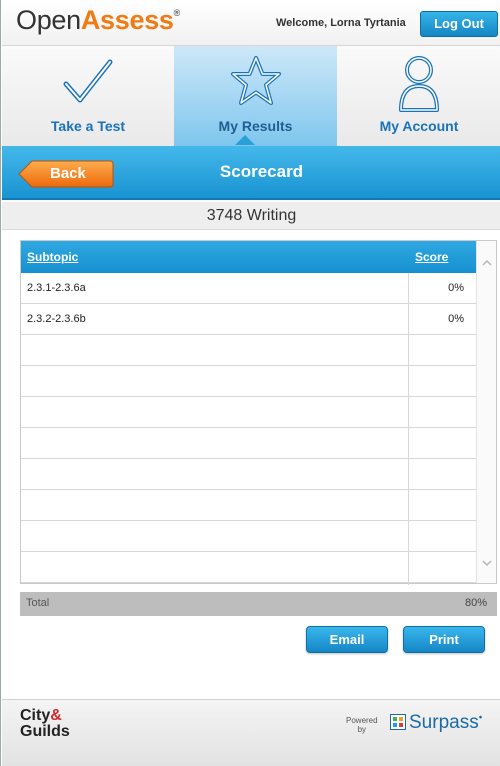 This screenshot has width=500, height=766. I want to click on email-button: Email, so click(347, 639).